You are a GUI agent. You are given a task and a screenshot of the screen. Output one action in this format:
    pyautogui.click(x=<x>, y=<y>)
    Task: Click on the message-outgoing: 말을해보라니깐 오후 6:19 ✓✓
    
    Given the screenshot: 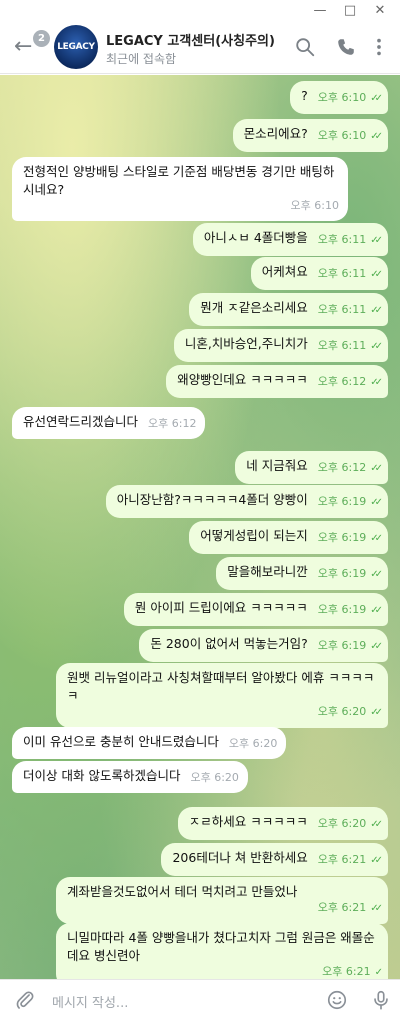 What is the action you would take?
    pyautogui.click(x=302, y=573)
    